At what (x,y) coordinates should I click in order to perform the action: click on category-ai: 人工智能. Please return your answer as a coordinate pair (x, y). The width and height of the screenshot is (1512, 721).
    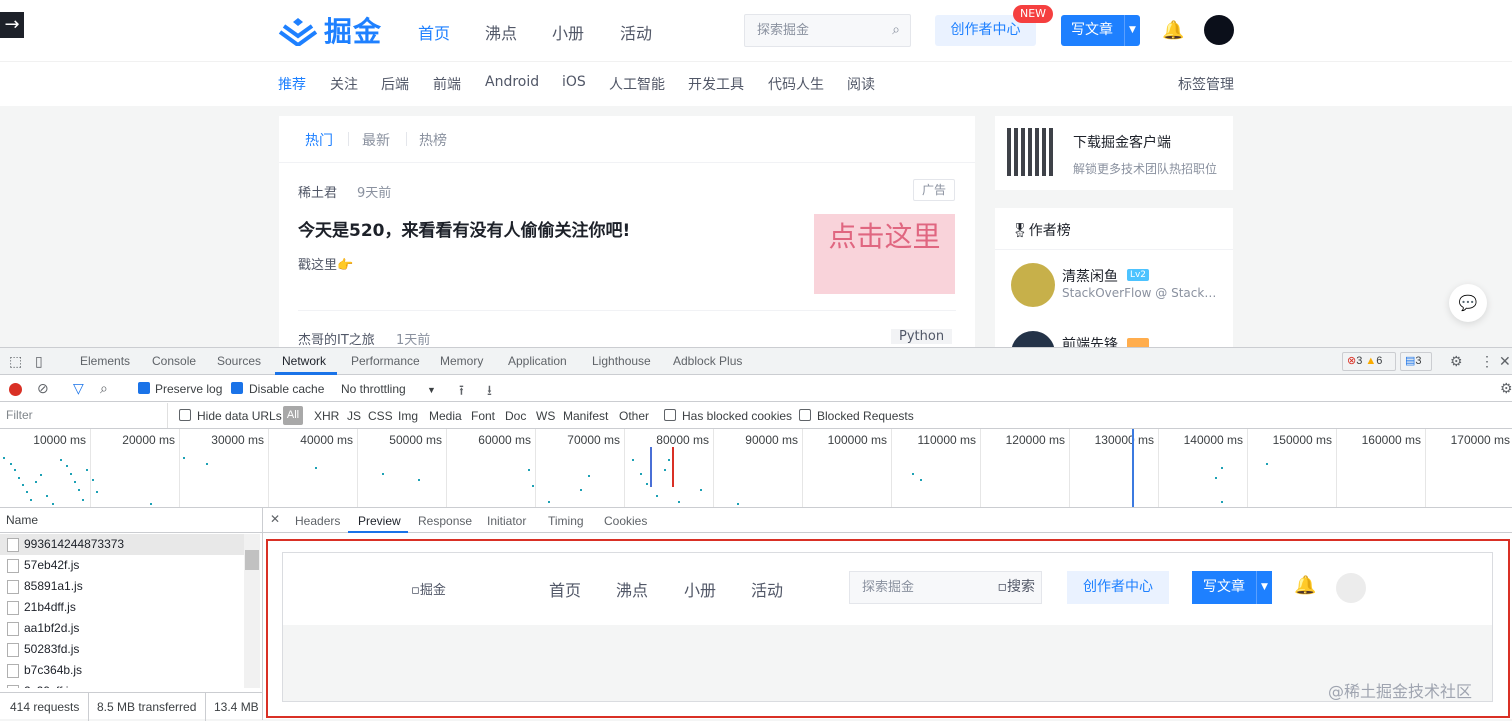
    Looking at the image, I should click on (637, 84).